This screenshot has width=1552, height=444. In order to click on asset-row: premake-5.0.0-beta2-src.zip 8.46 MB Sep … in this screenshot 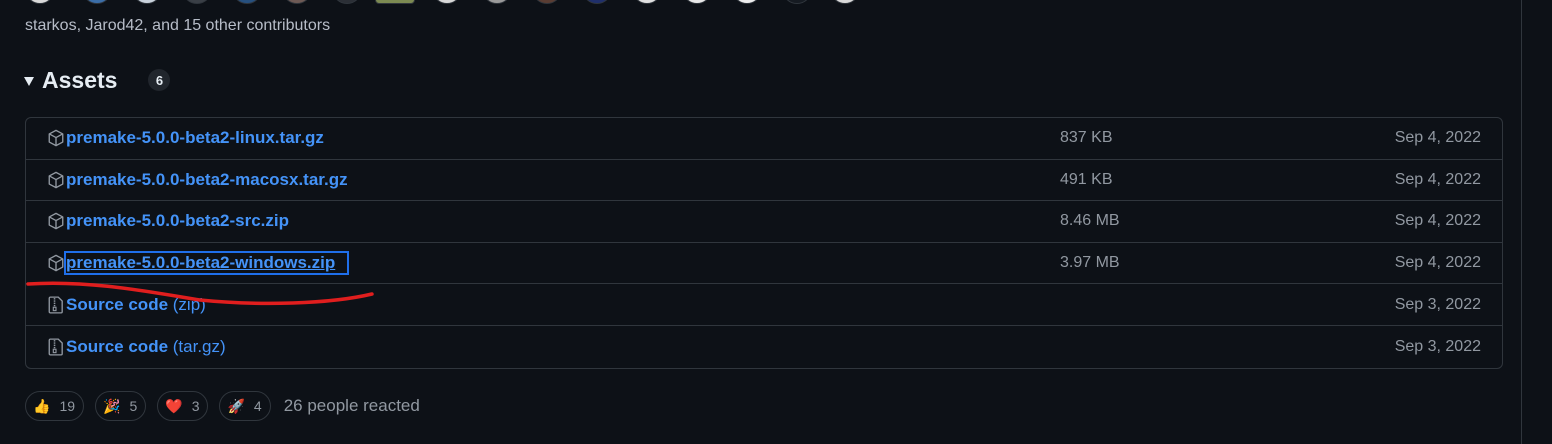, I will do `click(764, 222)`.